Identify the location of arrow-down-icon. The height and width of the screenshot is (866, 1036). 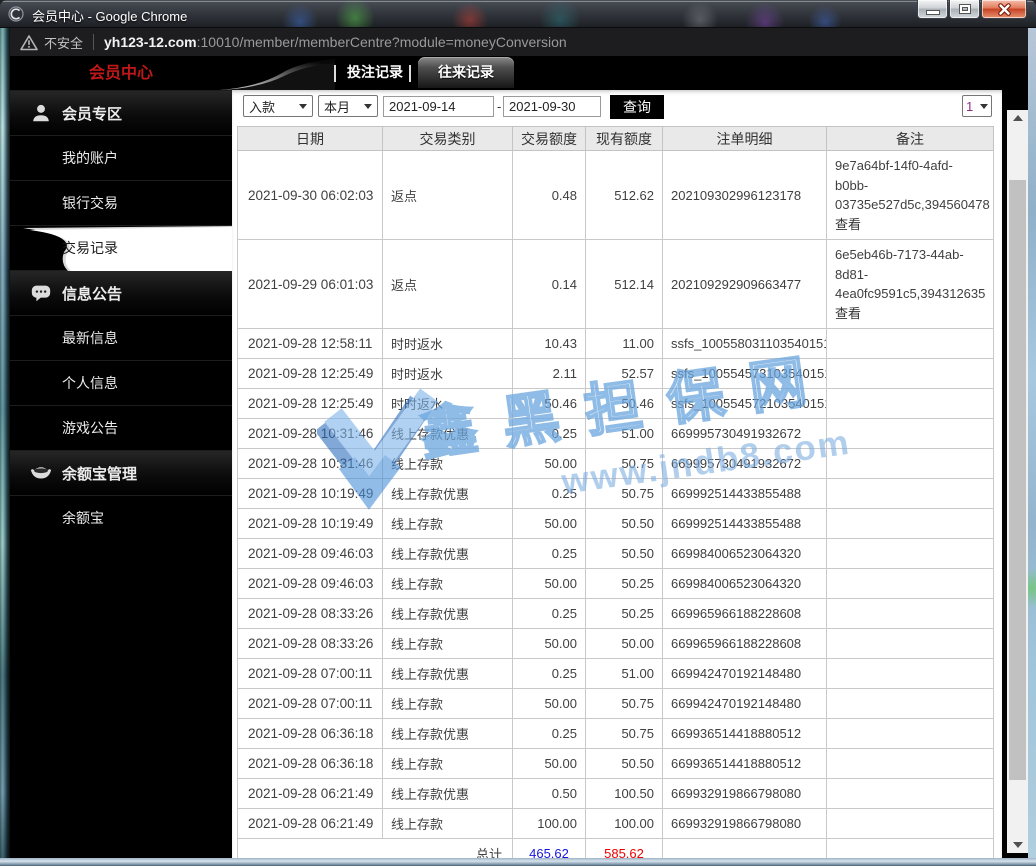
(1017, 845).